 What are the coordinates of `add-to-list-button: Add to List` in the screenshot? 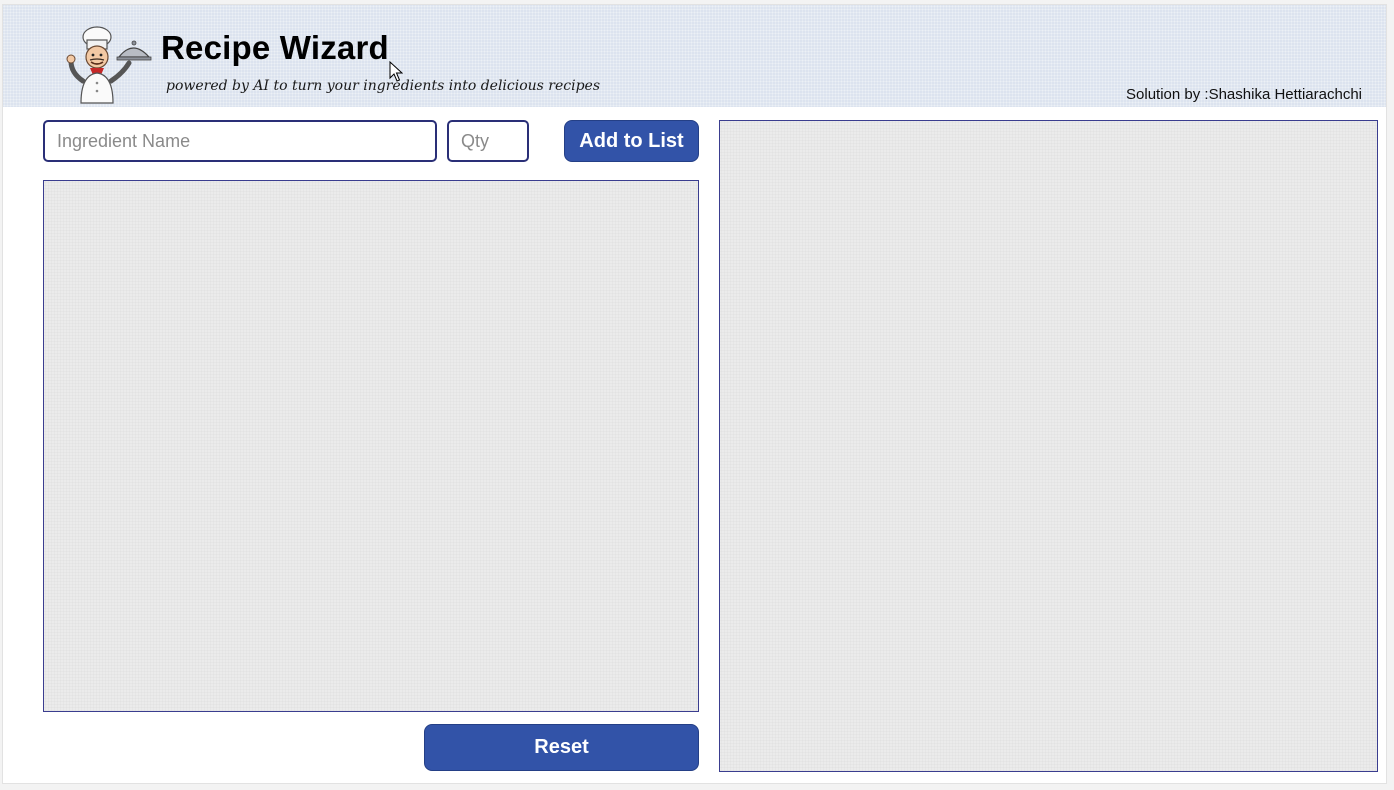 It's located at (631, 141).